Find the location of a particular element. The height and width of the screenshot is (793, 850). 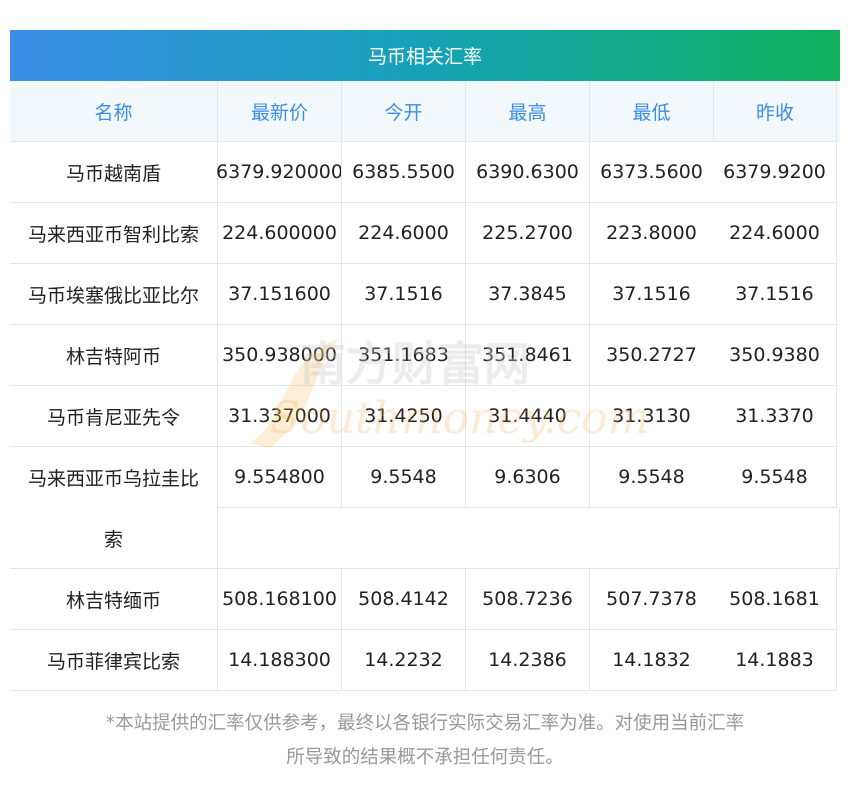

table-title: 马币相关汇率 is located at coordinates (424, 57).